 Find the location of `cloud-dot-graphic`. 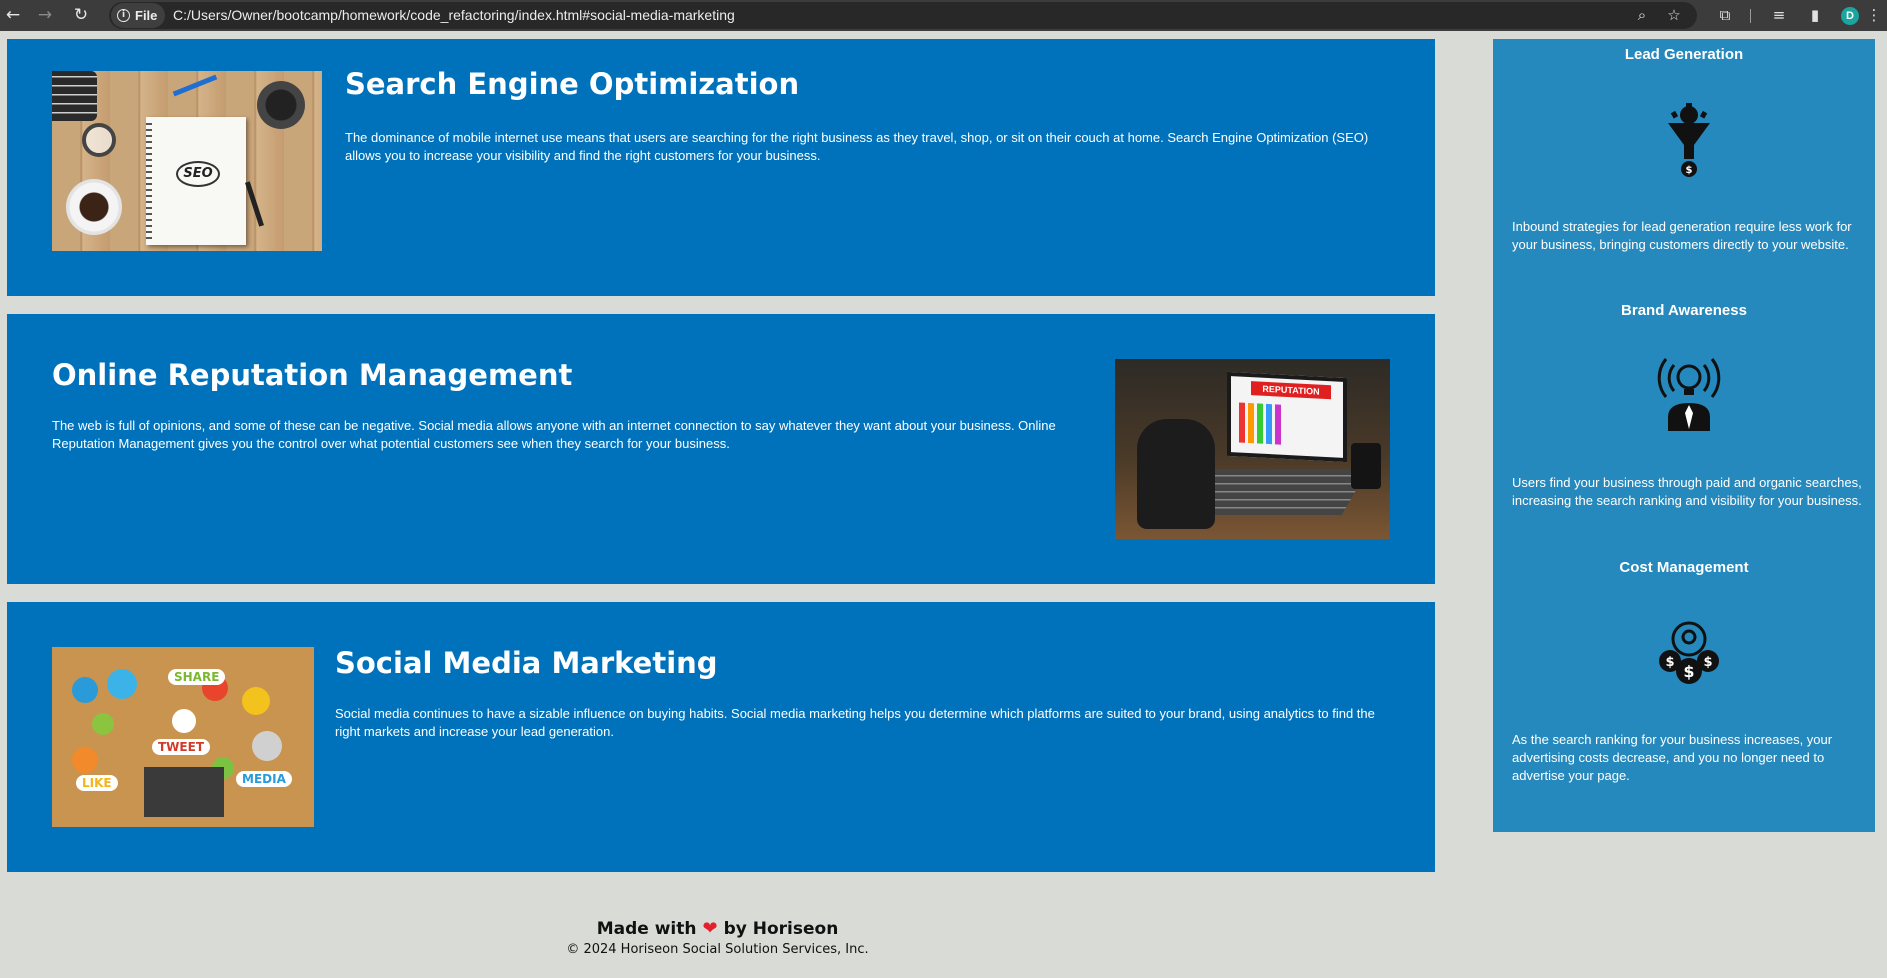

cloud-dot-graphic is located at coordinates (122, 684).